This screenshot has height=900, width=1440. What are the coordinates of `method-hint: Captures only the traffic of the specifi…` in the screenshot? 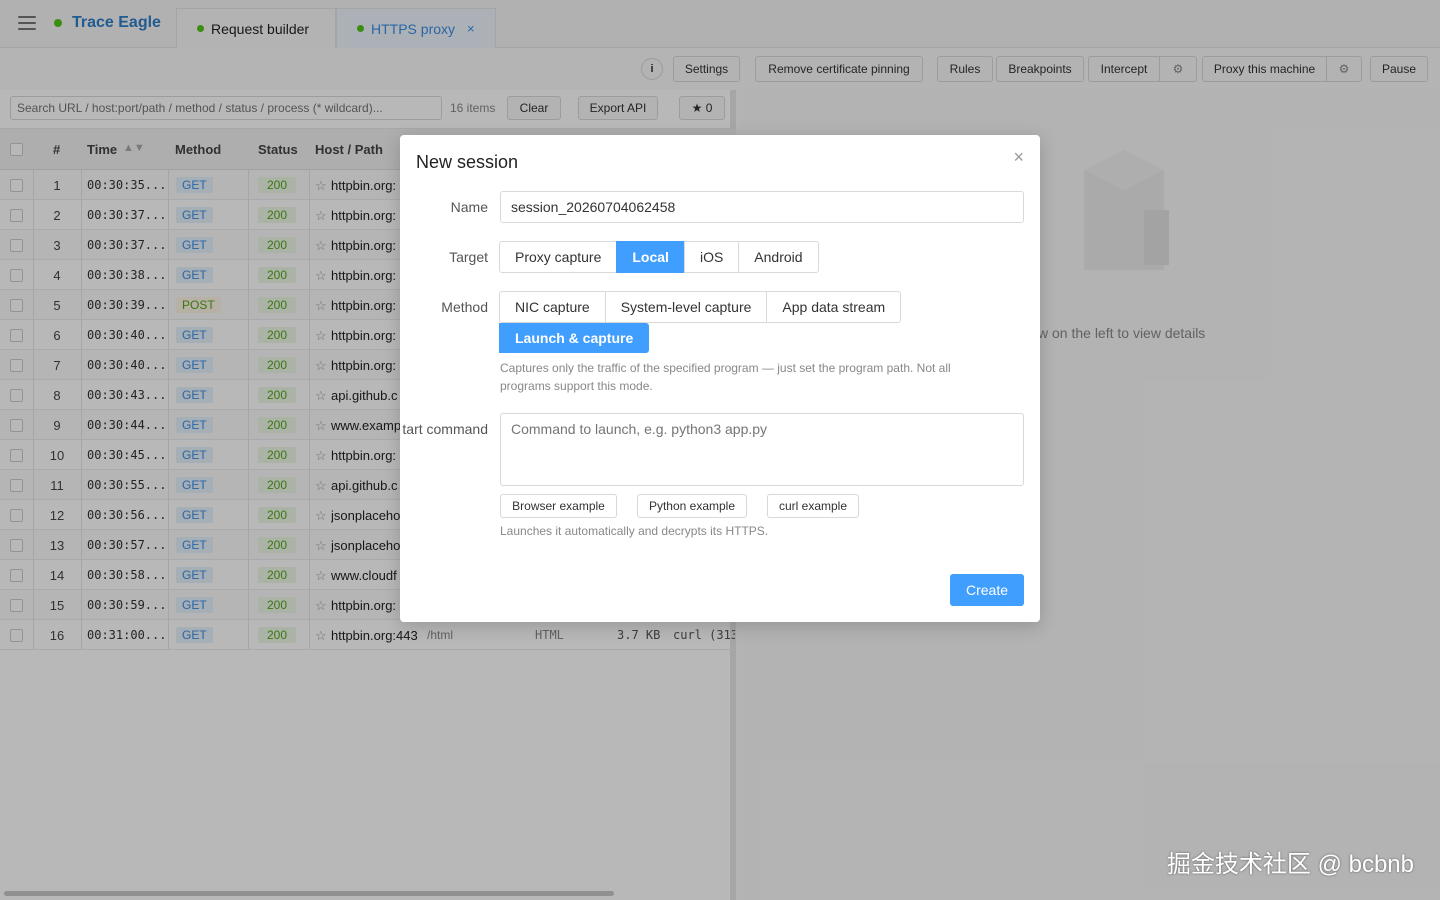 It's located at (725, 377).